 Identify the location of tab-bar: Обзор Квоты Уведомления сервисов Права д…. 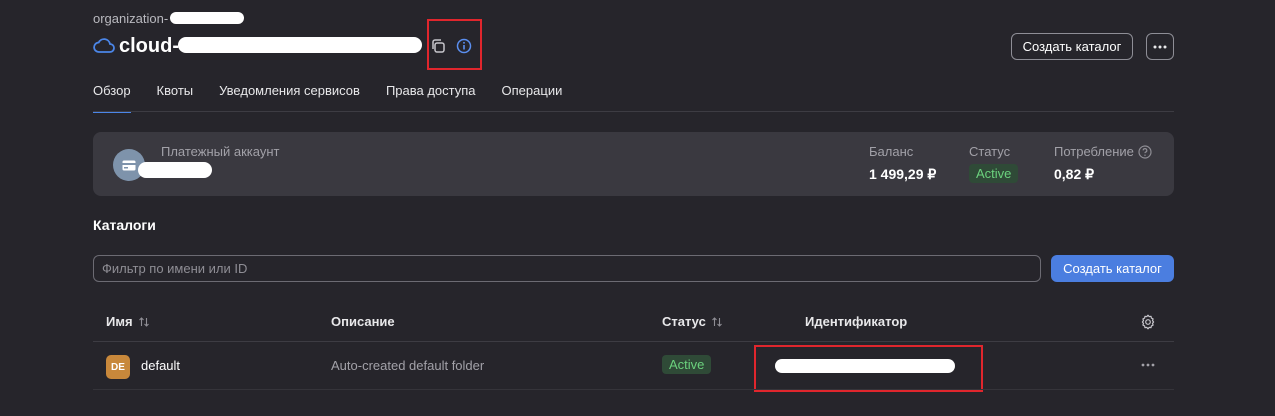
(340, 97).